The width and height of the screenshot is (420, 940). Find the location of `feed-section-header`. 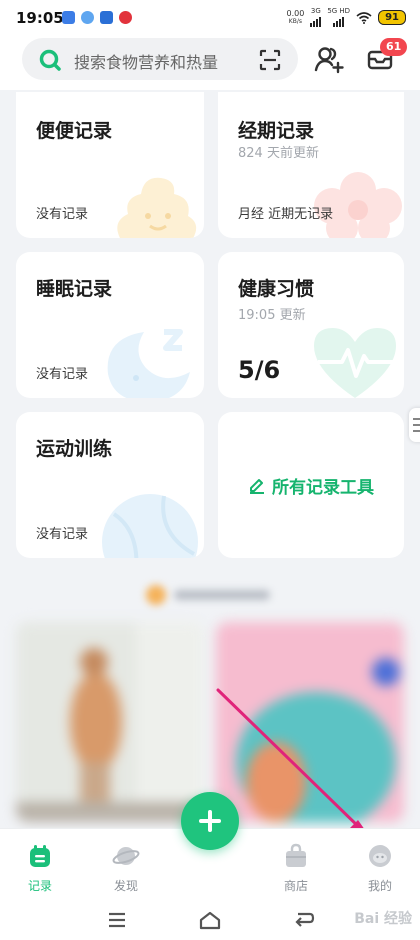

feed-section-header is located at coordinates (210, 595).